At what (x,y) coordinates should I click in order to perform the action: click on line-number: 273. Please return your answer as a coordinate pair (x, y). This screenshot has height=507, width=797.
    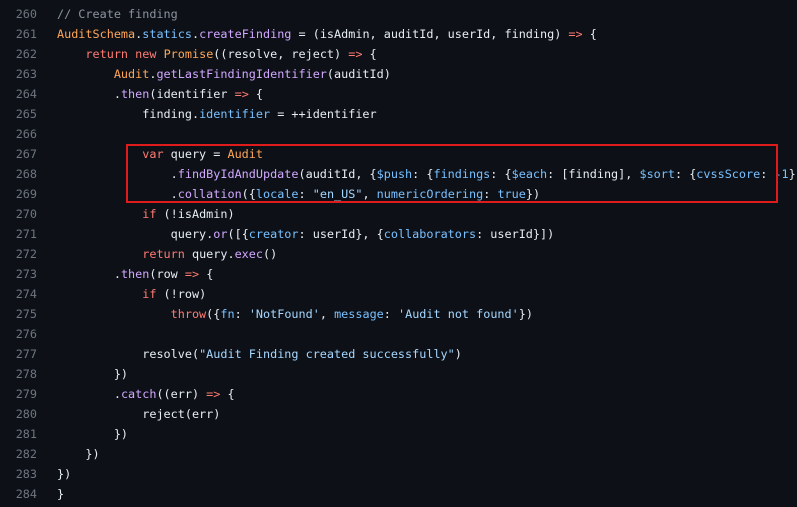
    Looking at the image, I should click on (26, 274).